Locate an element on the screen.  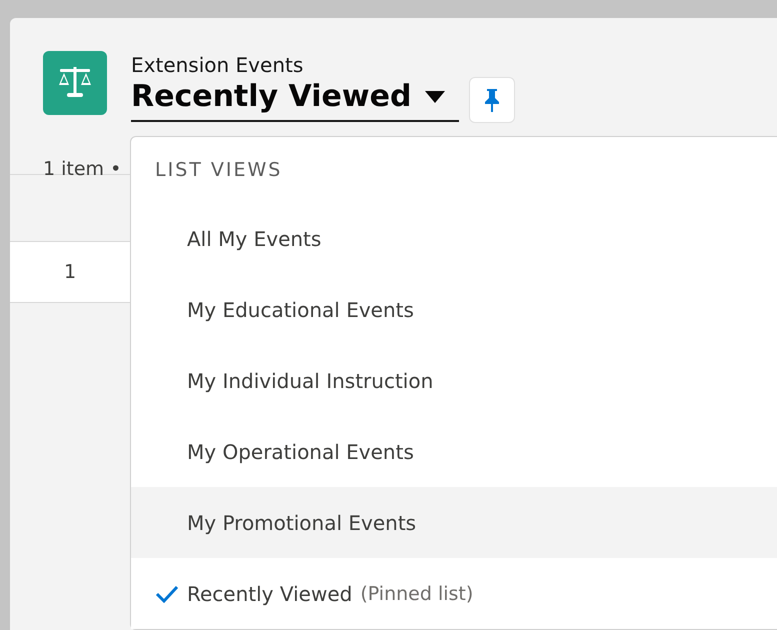
item-count: 1 item • is located at coordinates (82, 169).